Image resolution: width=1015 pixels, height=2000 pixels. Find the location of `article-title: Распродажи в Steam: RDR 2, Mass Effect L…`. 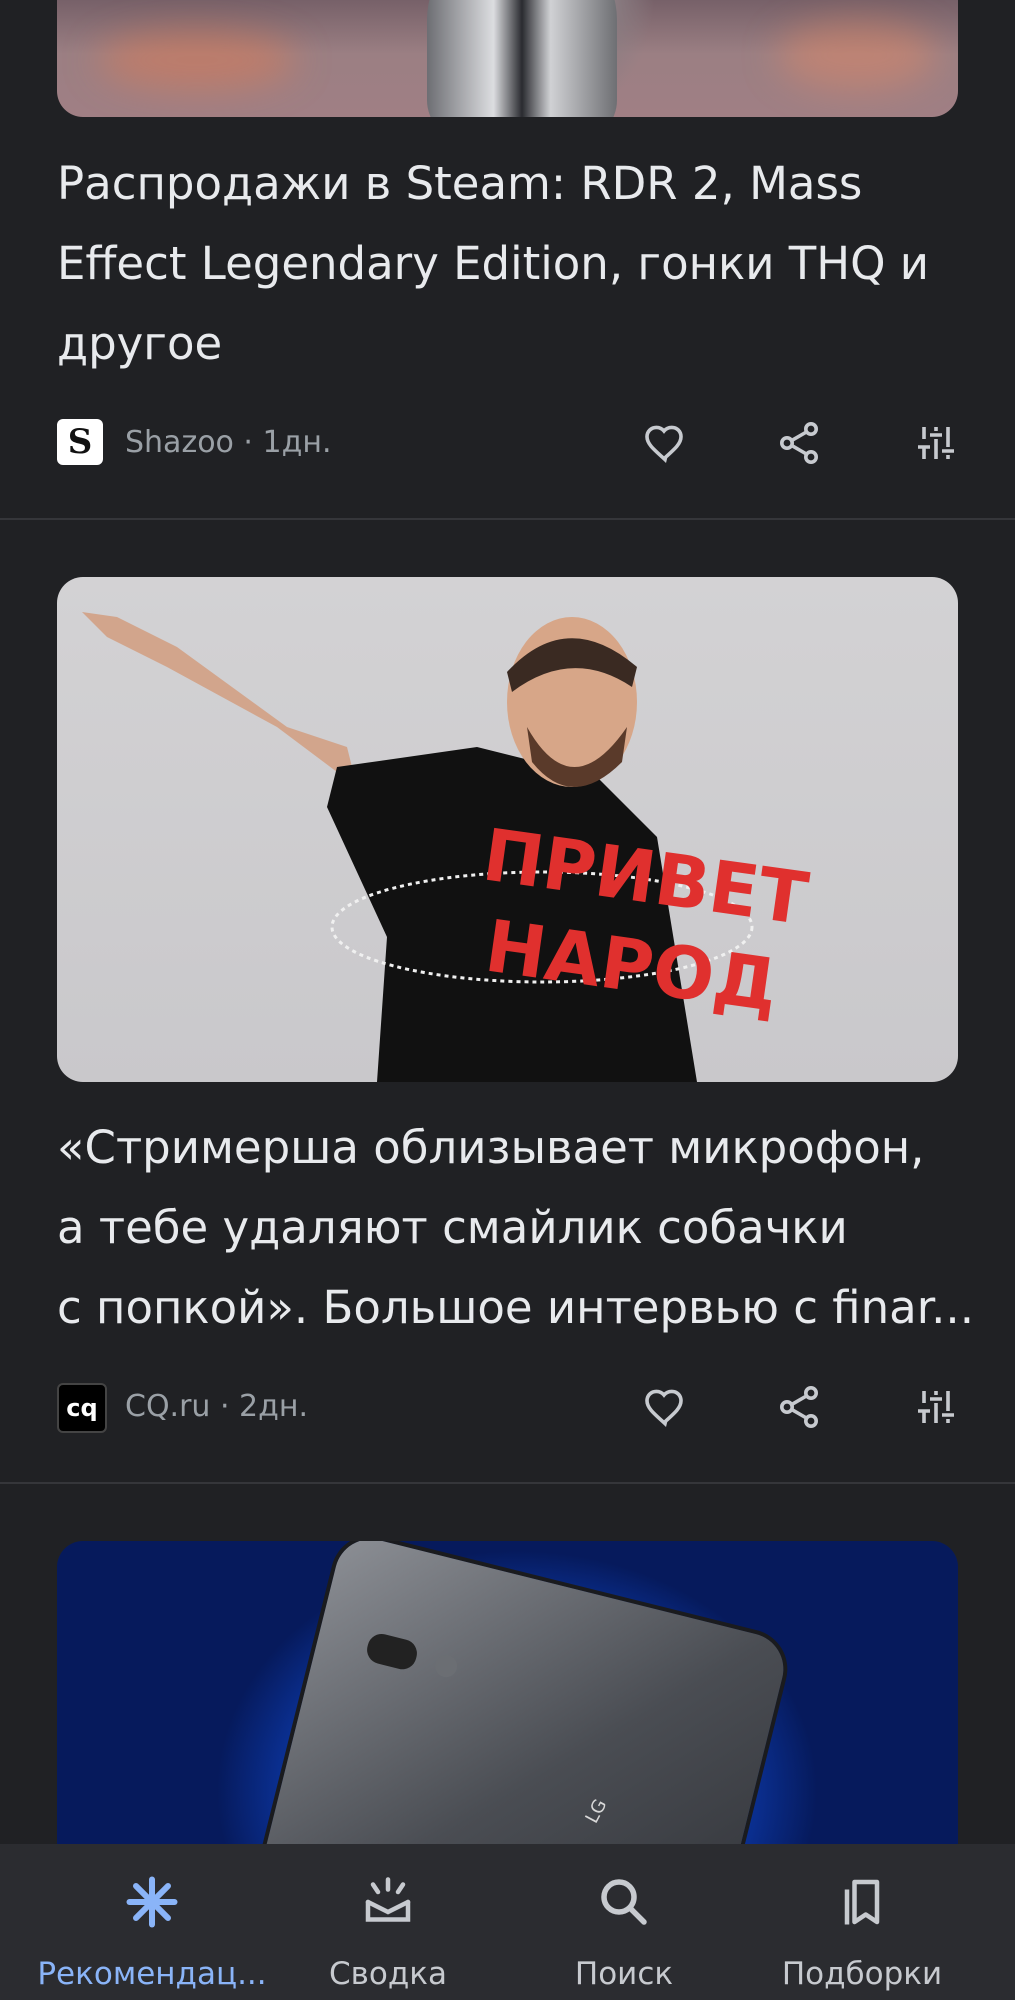

article-title: Распродажи в Steam: RDR 2, Mass Effect L… is located at coordinates (509, 264).